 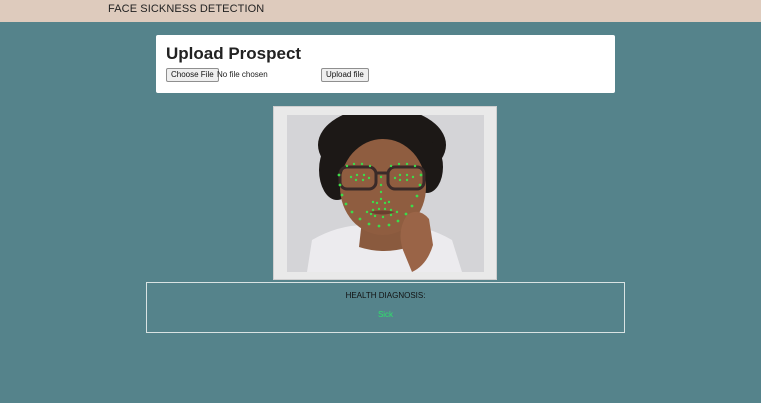 I want to click on result-image-frame, so click(x=385, y=193).